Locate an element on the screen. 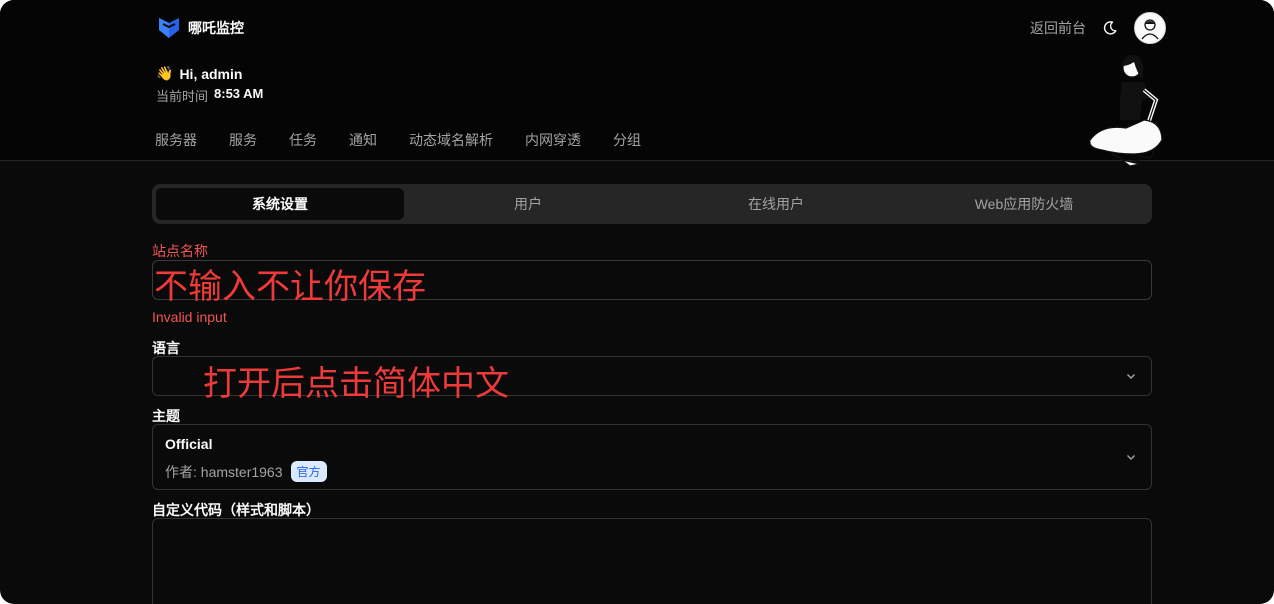 The height and width of the screenshot is (604, 1274). theme-author: 作者: hamster1963 is located at coordinates (224, 471).